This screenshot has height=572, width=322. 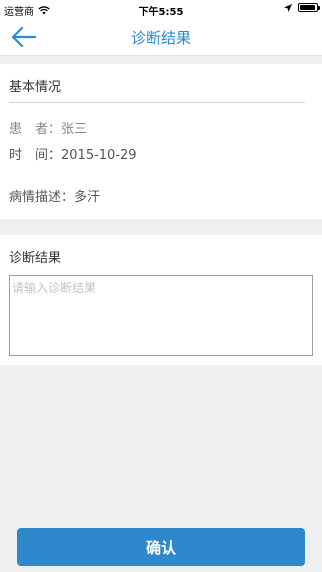 I want to click on patient-row: 患 者：张三, so click(x=48, y=127).